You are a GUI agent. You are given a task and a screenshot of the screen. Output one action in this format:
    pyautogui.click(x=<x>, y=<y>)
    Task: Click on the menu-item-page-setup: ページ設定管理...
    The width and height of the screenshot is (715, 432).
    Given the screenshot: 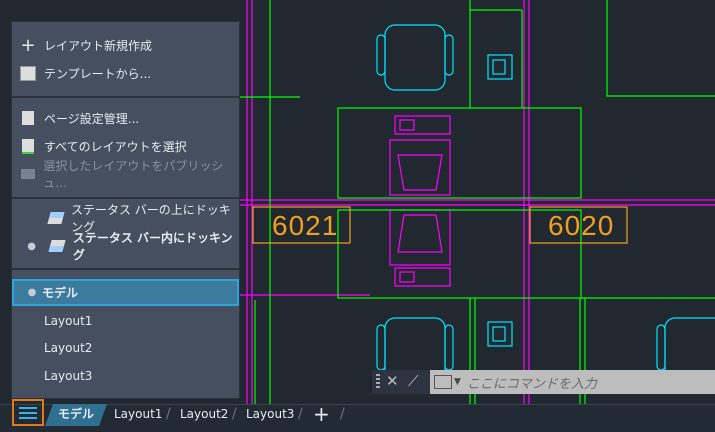 What is the action you would take?
    pyautogui.click(x=125, y=118)
    